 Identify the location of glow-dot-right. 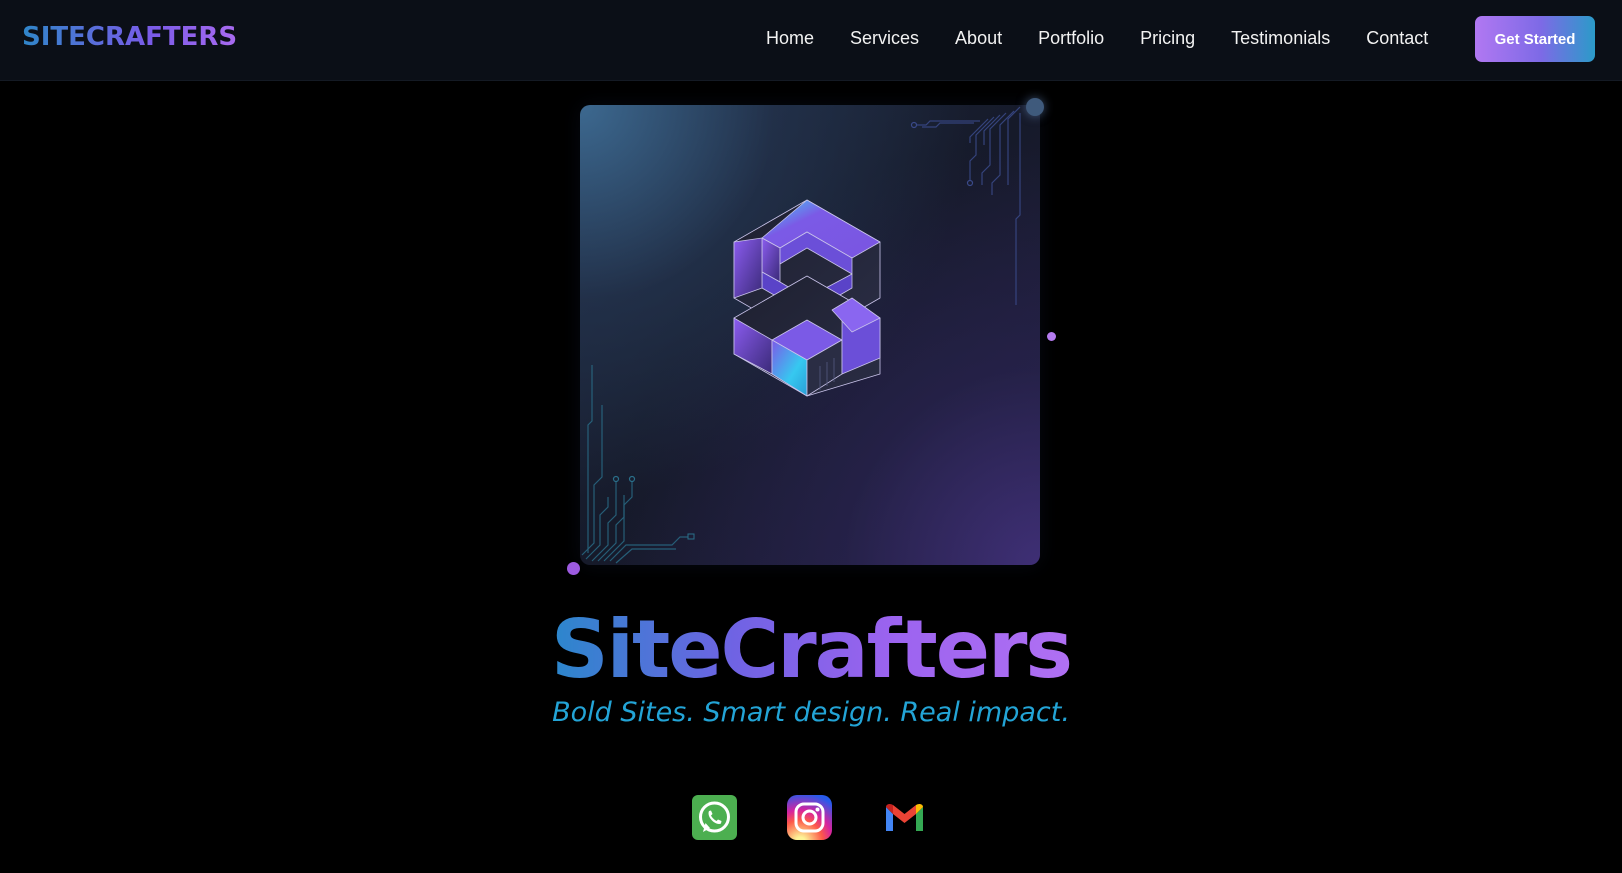
(1051, 336).